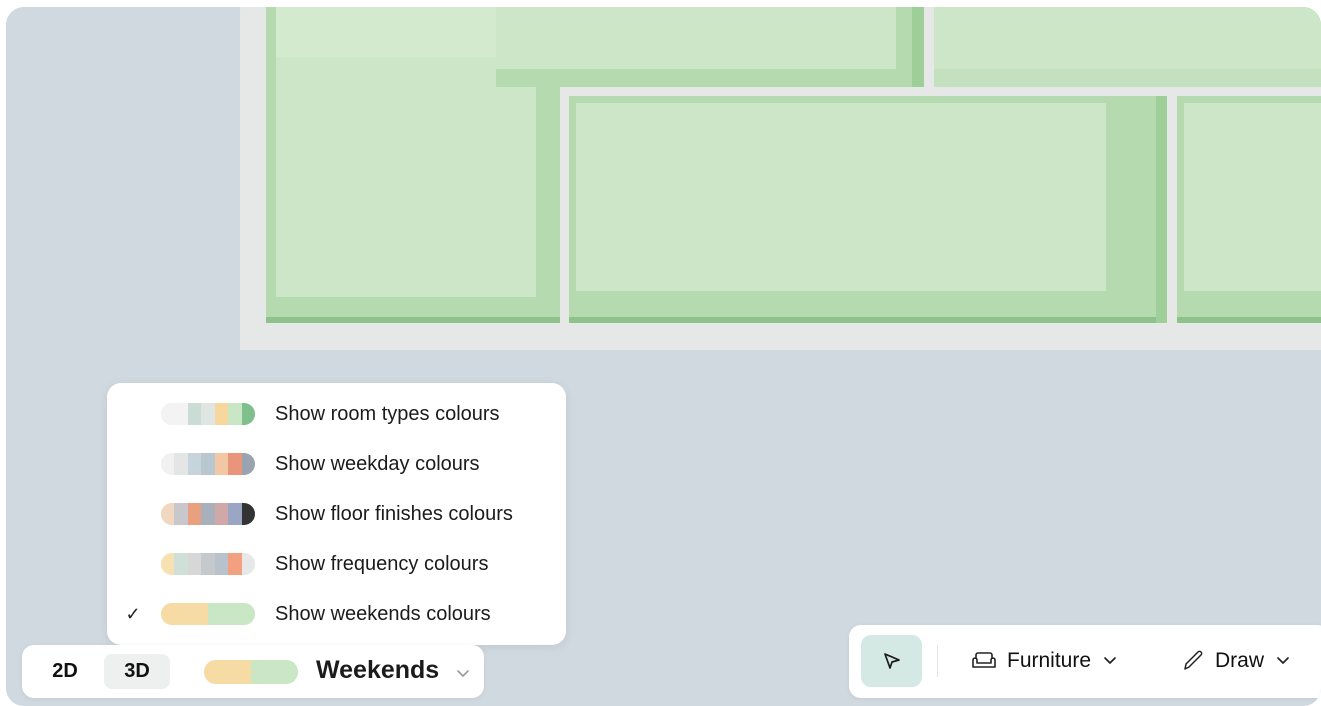 The width and height of the screenshot is (1321, 706). I want to click on draw-label: Draw, so click(1240, 660).